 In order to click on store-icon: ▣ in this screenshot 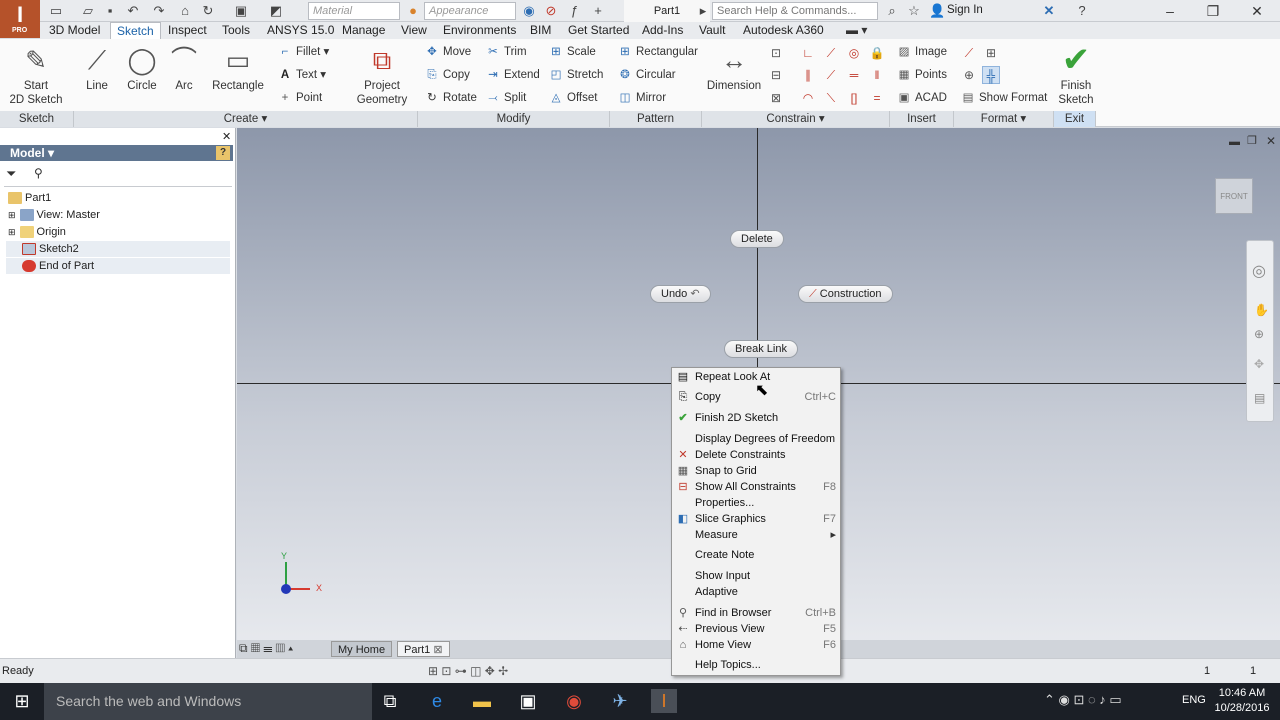, I will do `click(528, 701)`.